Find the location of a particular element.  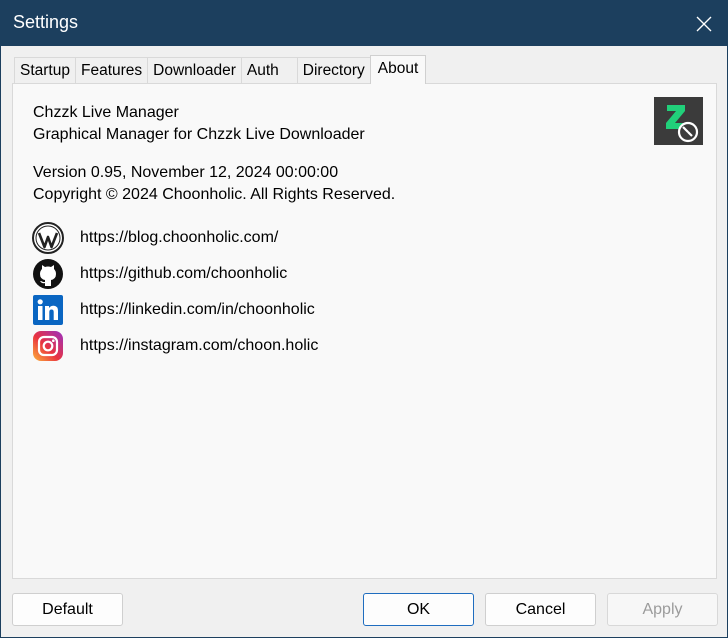

default-button: Default is located at coordinates (67, 609).